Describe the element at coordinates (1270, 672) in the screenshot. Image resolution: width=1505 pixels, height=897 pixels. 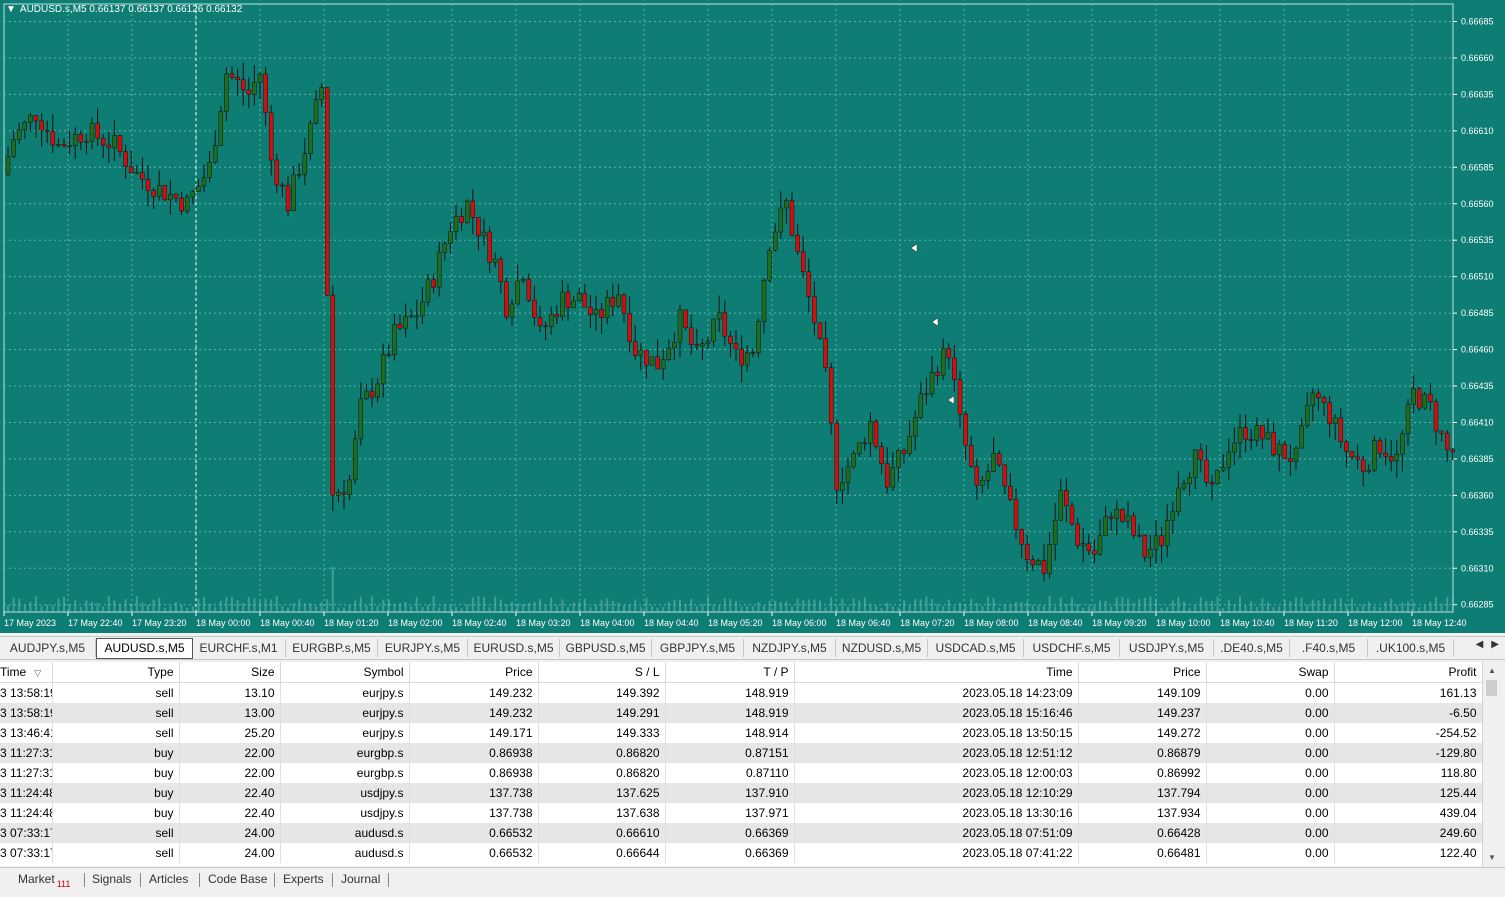
I see `col-header-swap: Swap` at that location.